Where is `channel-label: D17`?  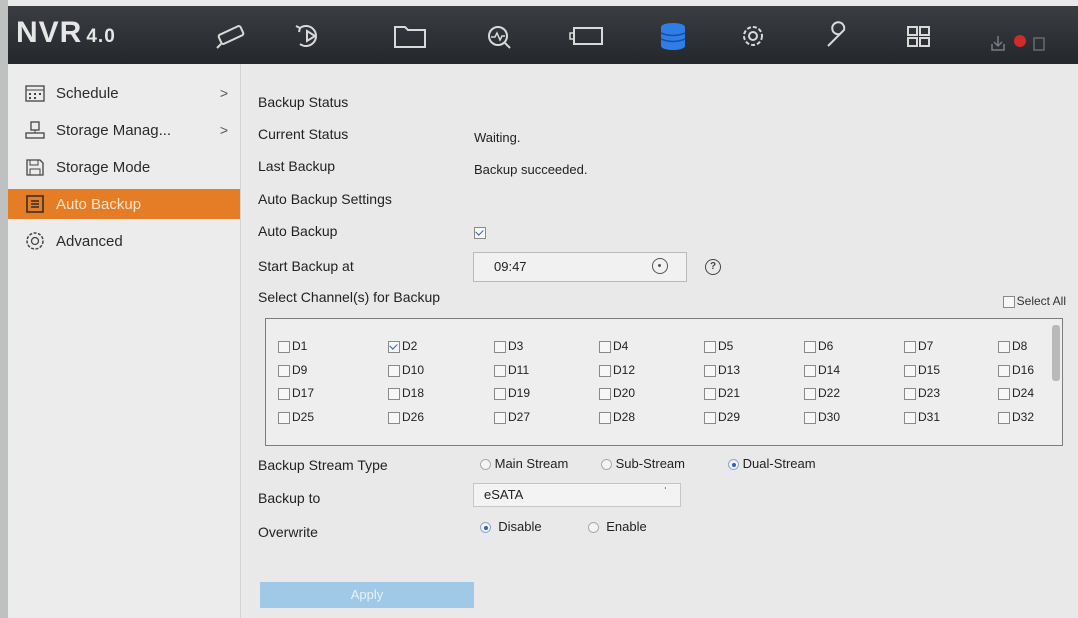
channel-label: D17 is located at coordinates (303, 393).